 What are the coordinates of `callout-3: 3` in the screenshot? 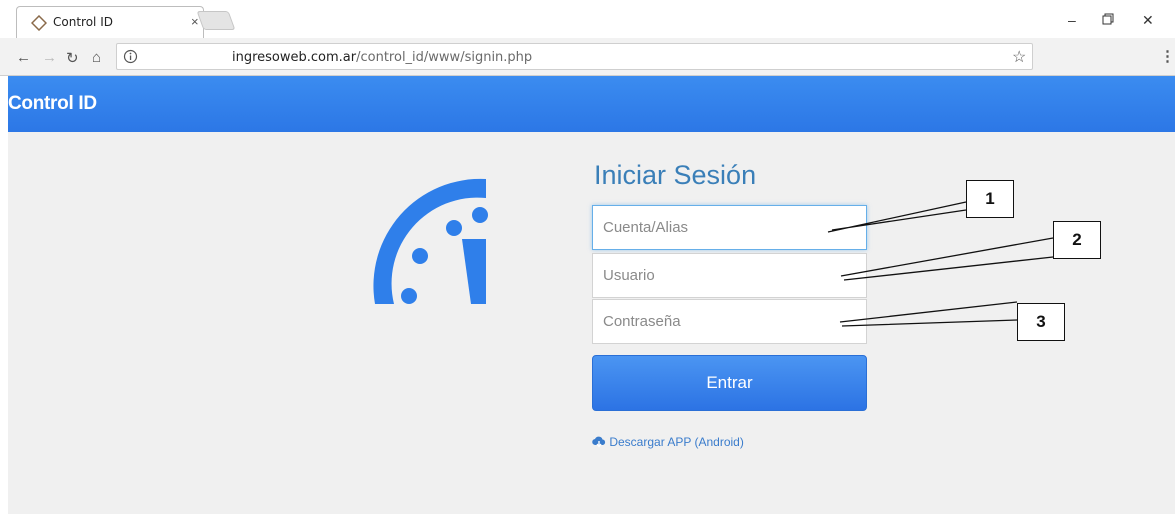 It's located at (1041, 322).